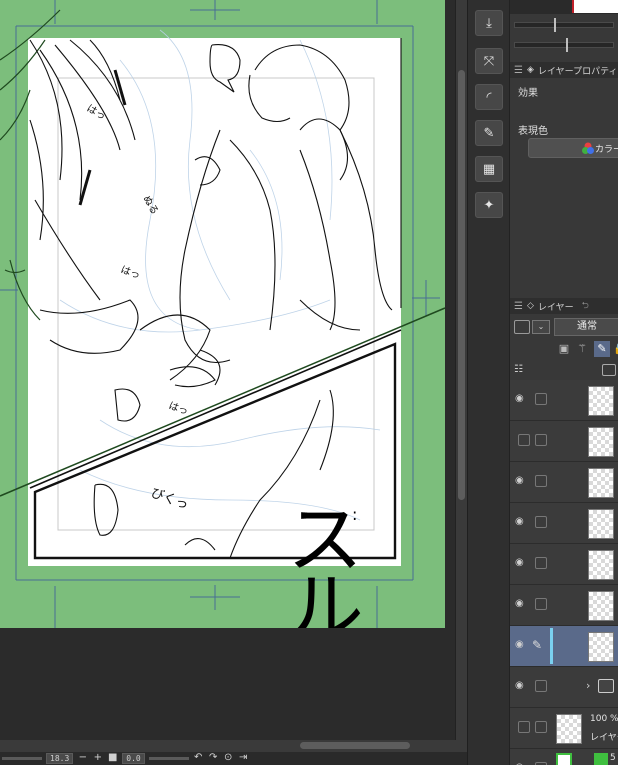 Image resolution: width=618 pixels, height=765 pixels. Describe the element at coordinates (243, 758) in the screenshot. I see `flip-icon: ⇥` at that location.